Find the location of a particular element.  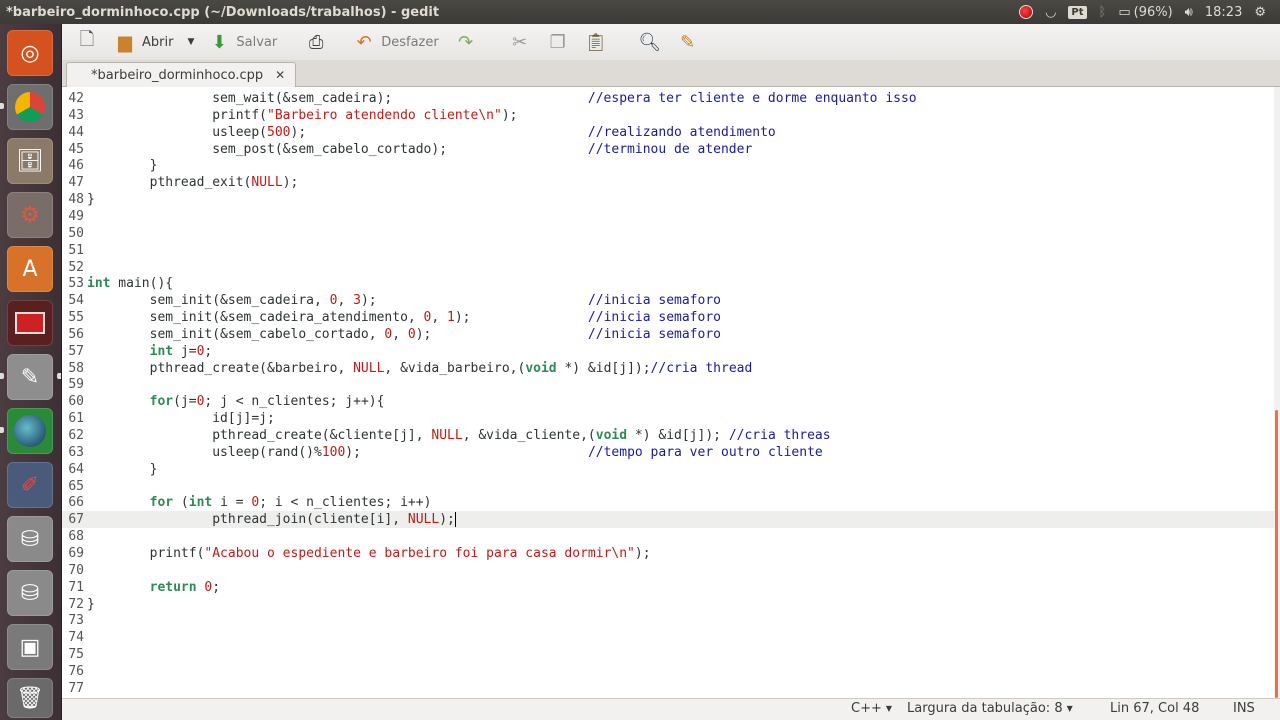

line-number: 64 is located at coordinates (76, 469).